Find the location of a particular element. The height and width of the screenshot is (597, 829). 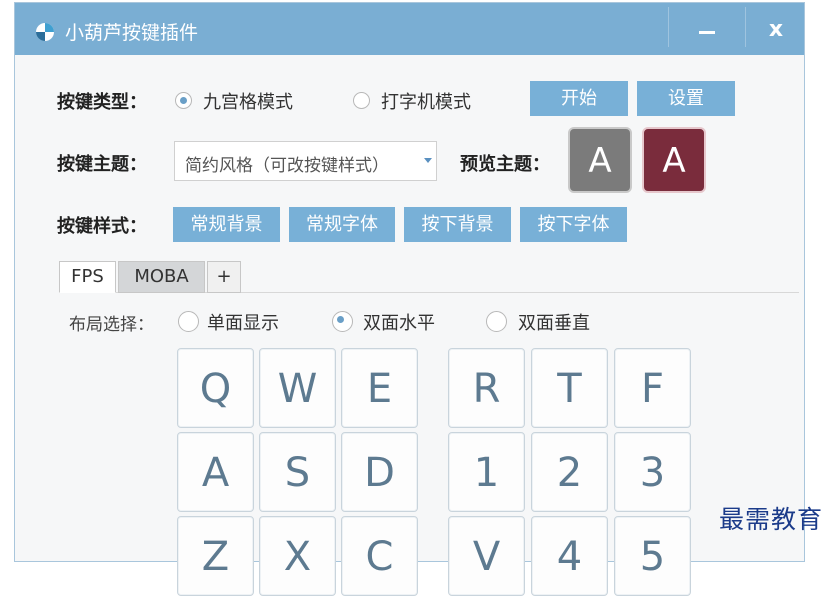

radio-double-vertical-label: 双面垂直 is located at coordinates (554, 322).